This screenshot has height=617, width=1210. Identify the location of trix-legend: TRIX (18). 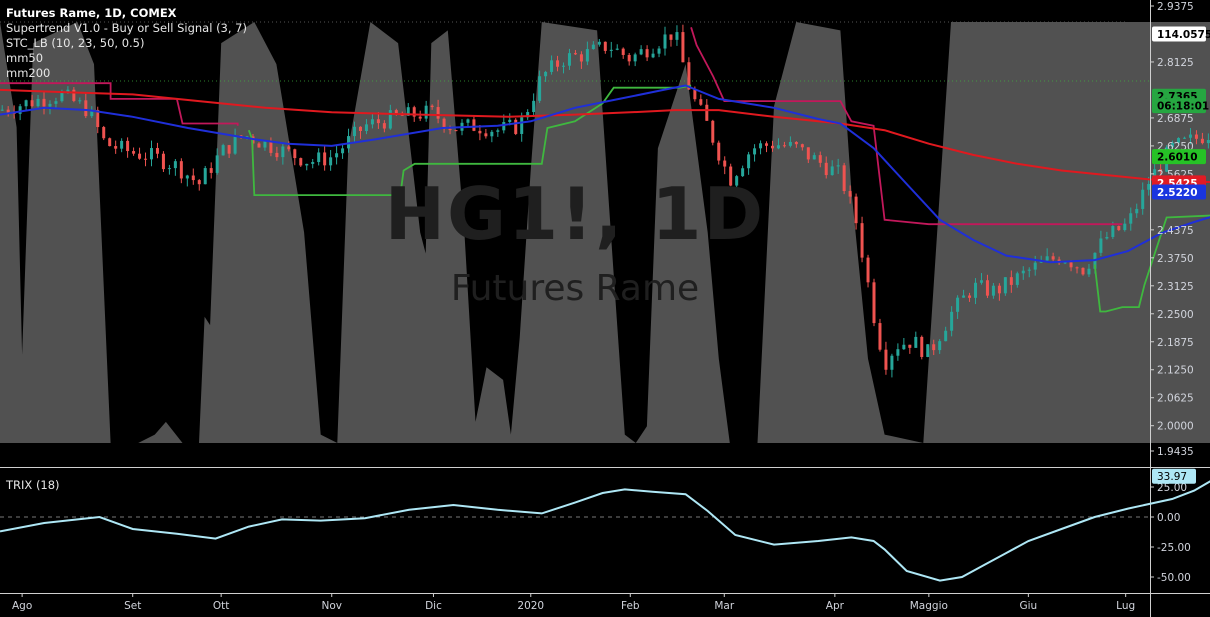
(33, 485).